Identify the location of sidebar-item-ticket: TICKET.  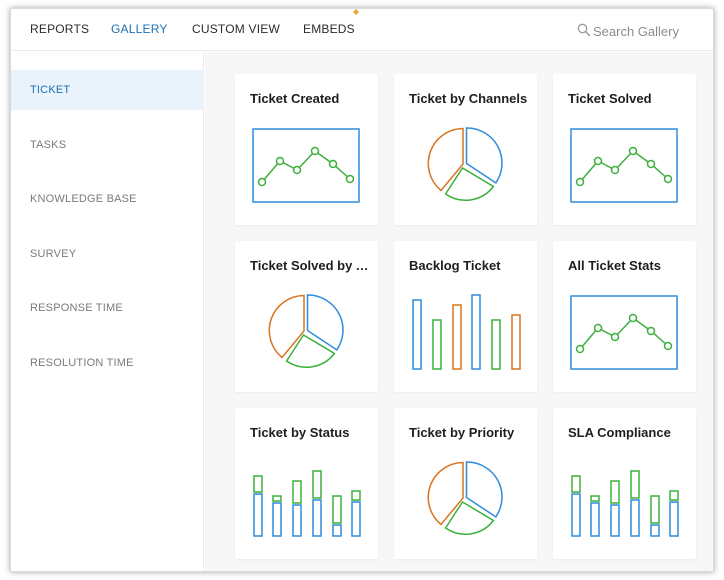
(107, 90).